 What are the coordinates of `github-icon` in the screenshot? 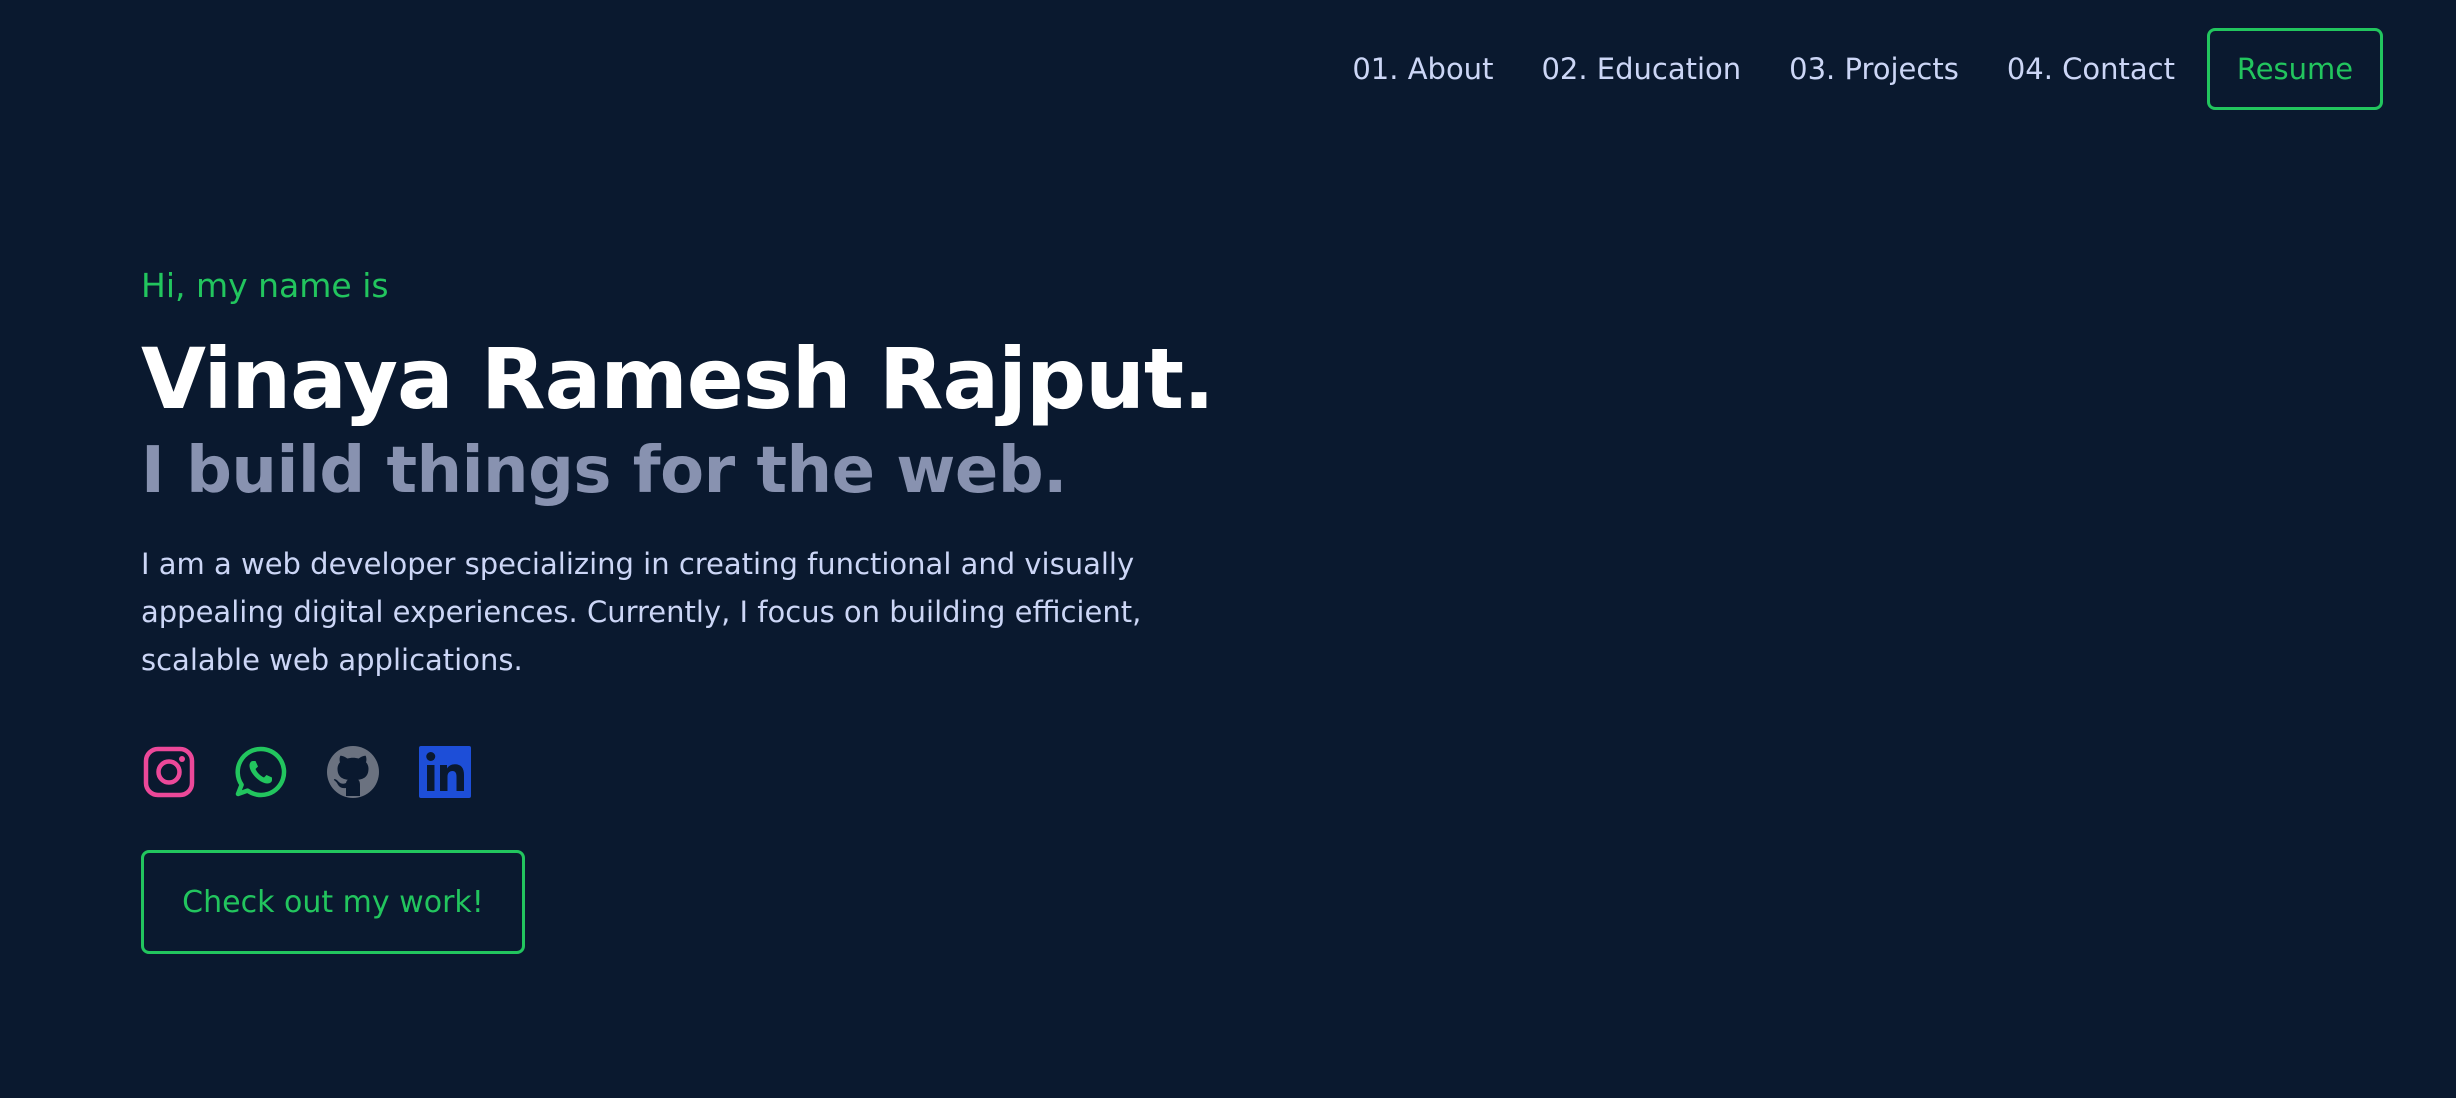 It's located at (353, 772).